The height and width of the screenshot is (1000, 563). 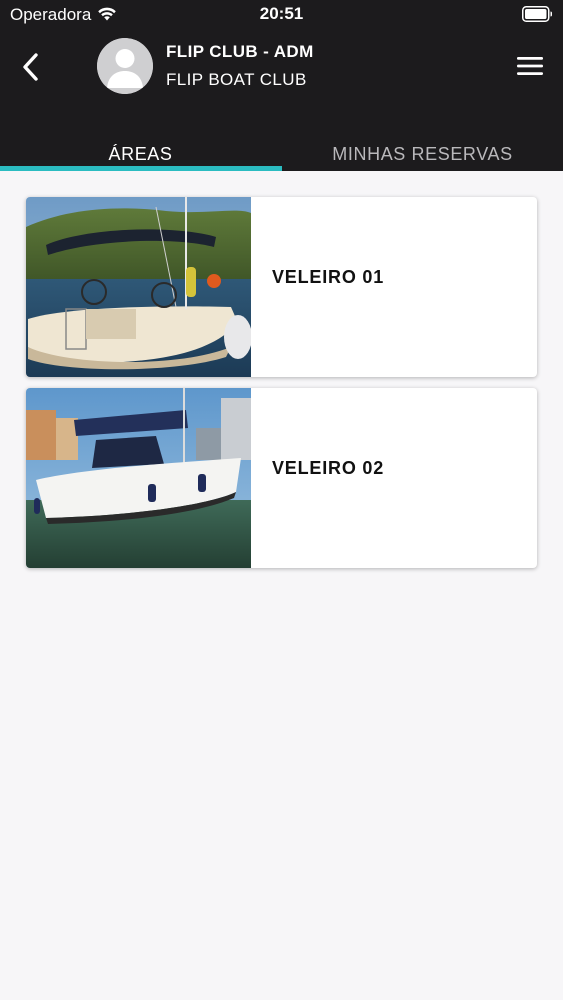 I want to click on tab-bar: ÁREAS MINHAS RESERVAS, so click(x=281, y=150).